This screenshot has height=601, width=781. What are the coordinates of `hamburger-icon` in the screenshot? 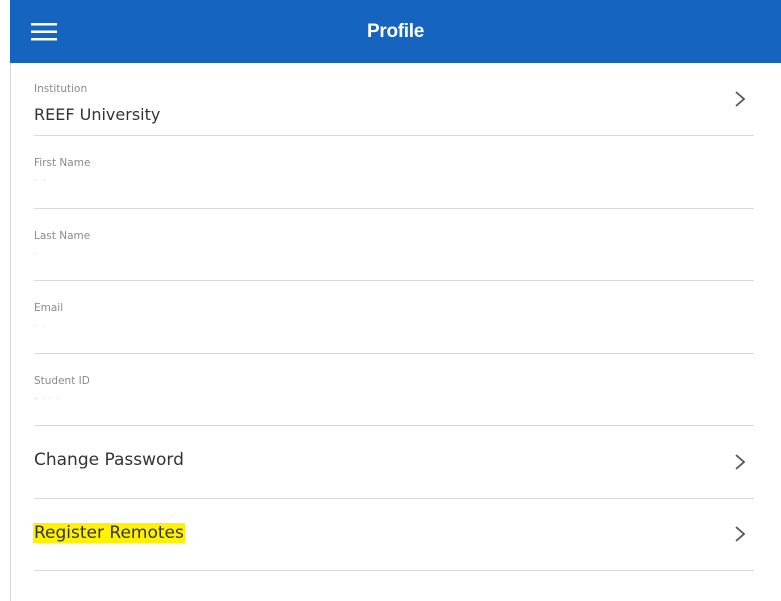 It's located at (44, 32).